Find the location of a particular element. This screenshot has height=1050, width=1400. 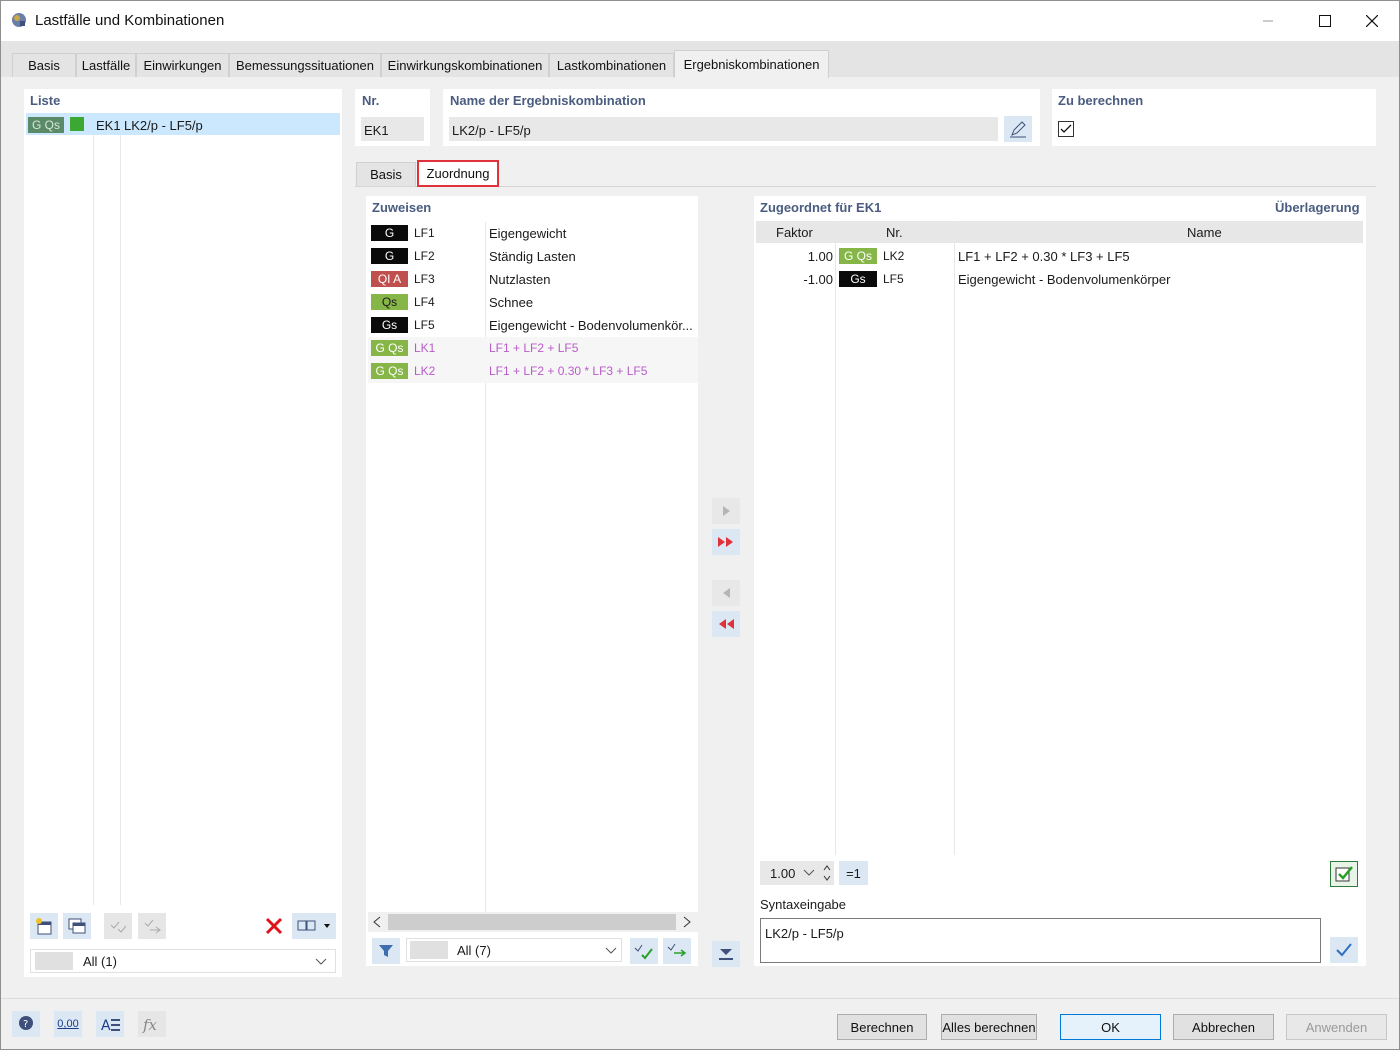

calc-checkbox is located at coordinates (1066, 129).